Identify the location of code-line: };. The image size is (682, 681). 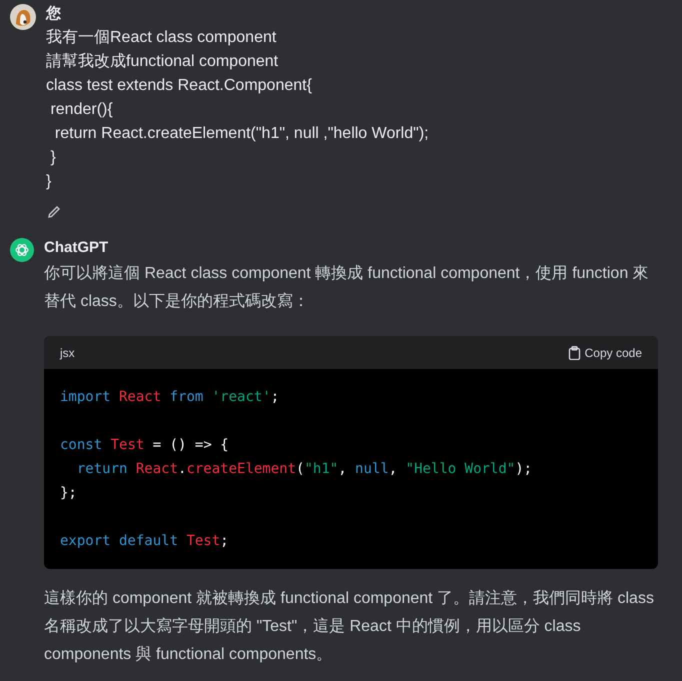
(68, 493).